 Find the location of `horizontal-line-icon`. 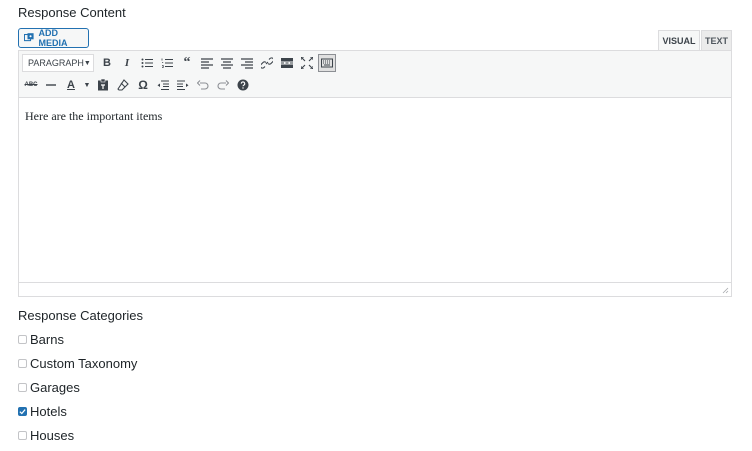

horizontal-line-icon is located at coordinates (51, 85).